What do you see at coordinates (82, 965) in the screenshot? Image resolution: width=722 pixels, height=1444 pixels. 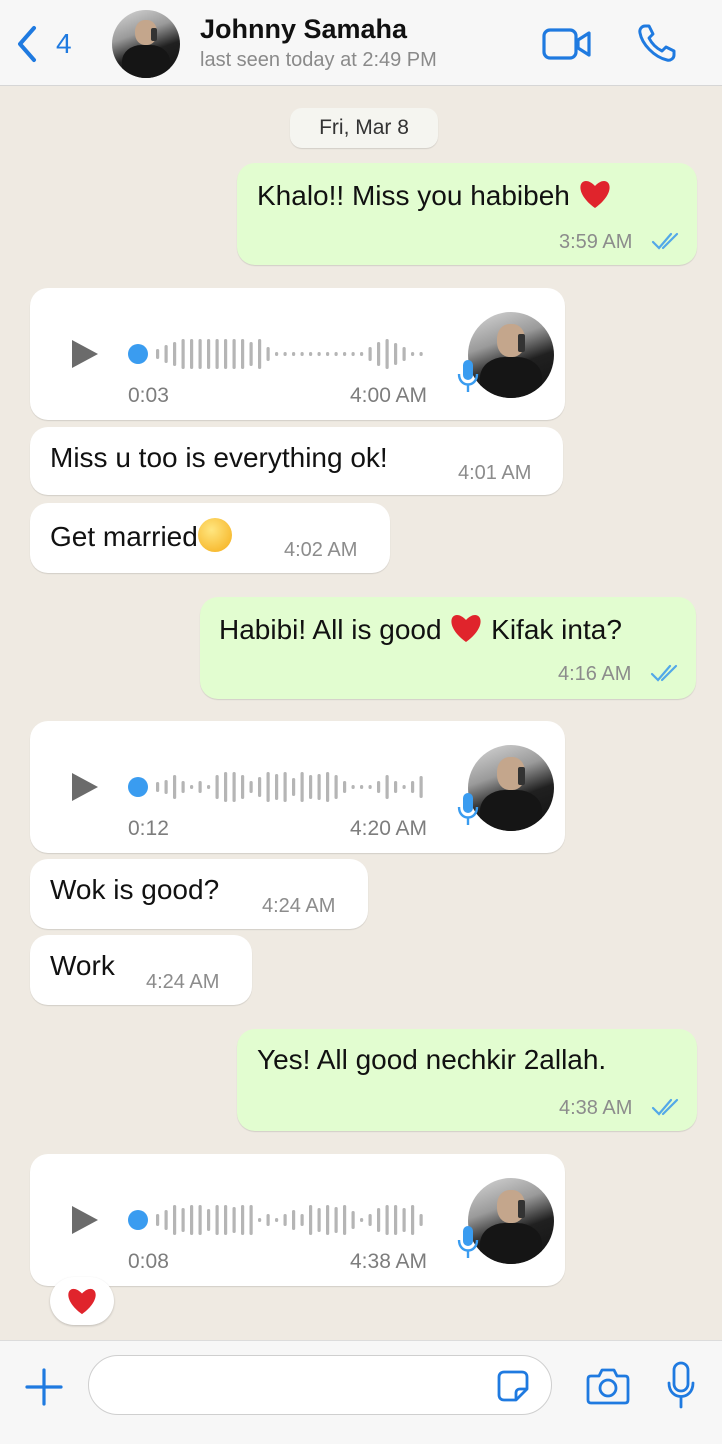 I see `message-text: Work` at bounding box center [82, 965].